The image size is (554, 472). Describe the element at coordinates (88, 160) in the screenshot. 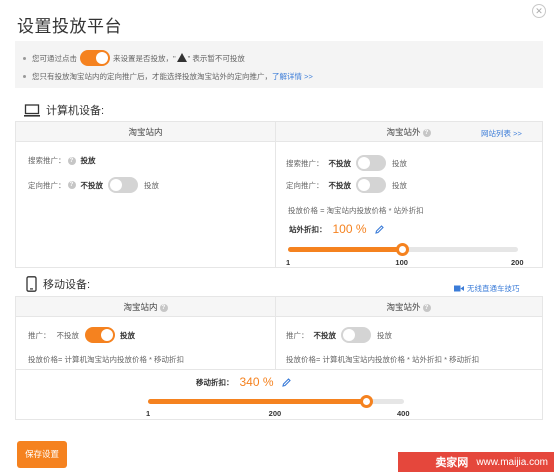

I see `field-value: 投放` at that location.